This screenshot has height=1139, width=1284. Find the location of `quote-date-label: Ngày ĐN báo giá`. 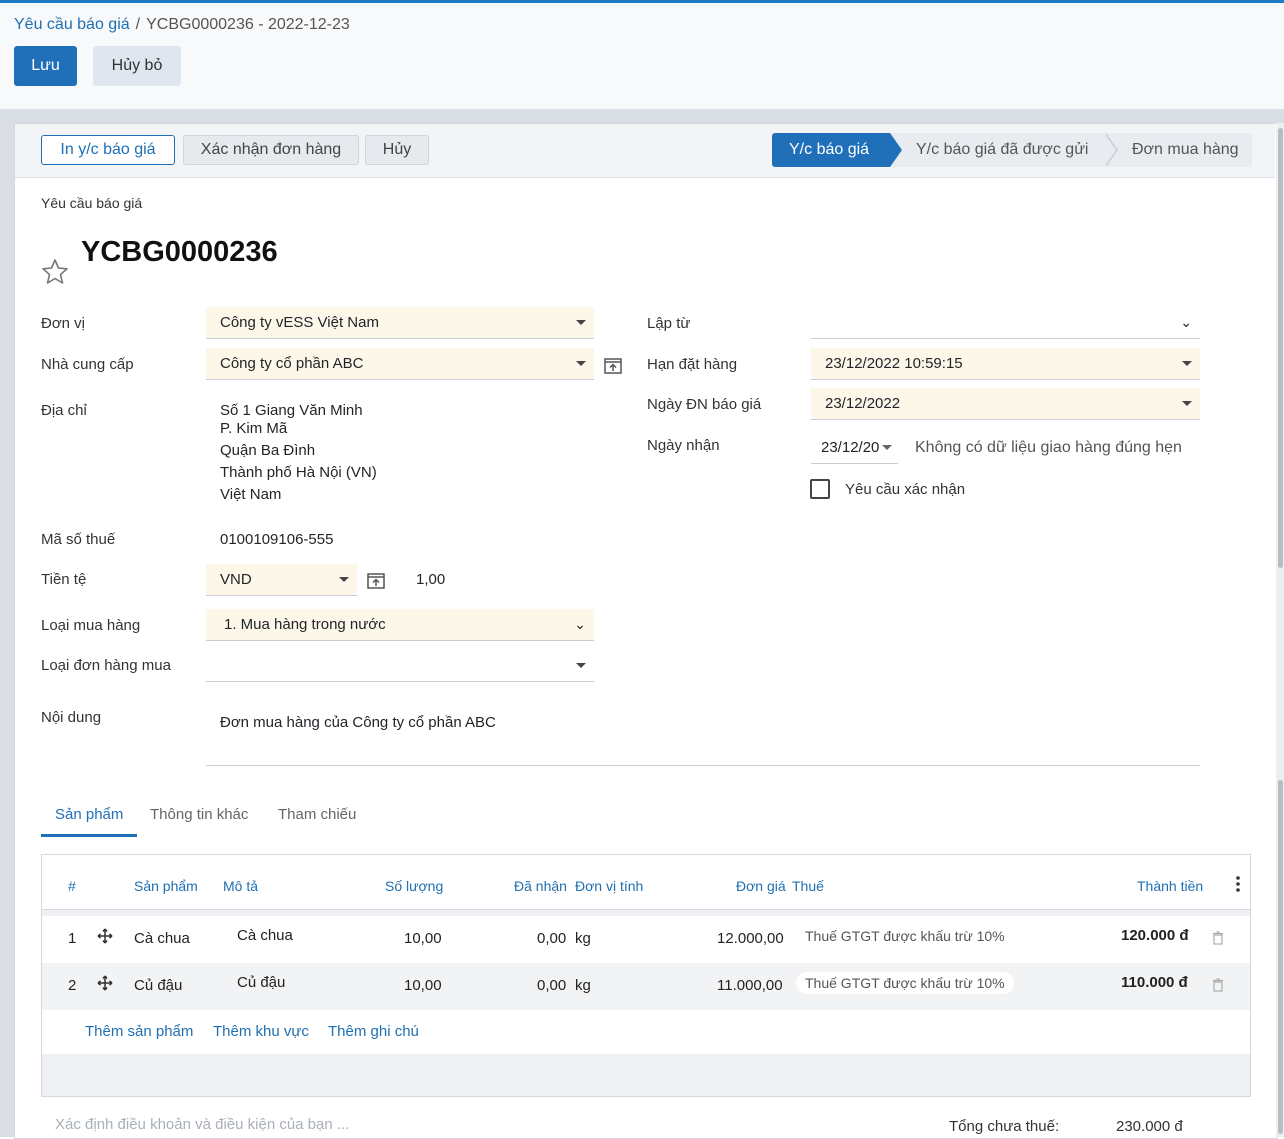

quote-date-label: Ngày ĐN báo giá is located at coordinates (704, 404).